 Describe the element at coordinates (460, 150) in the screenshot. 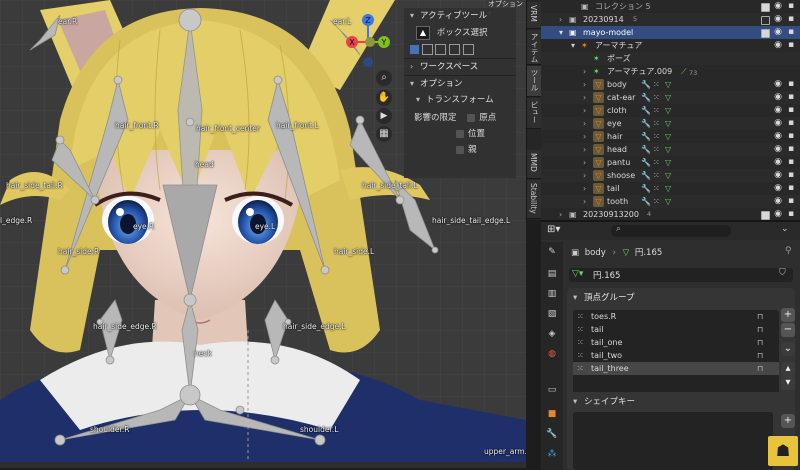

I see `parents-row: 親` at that location.